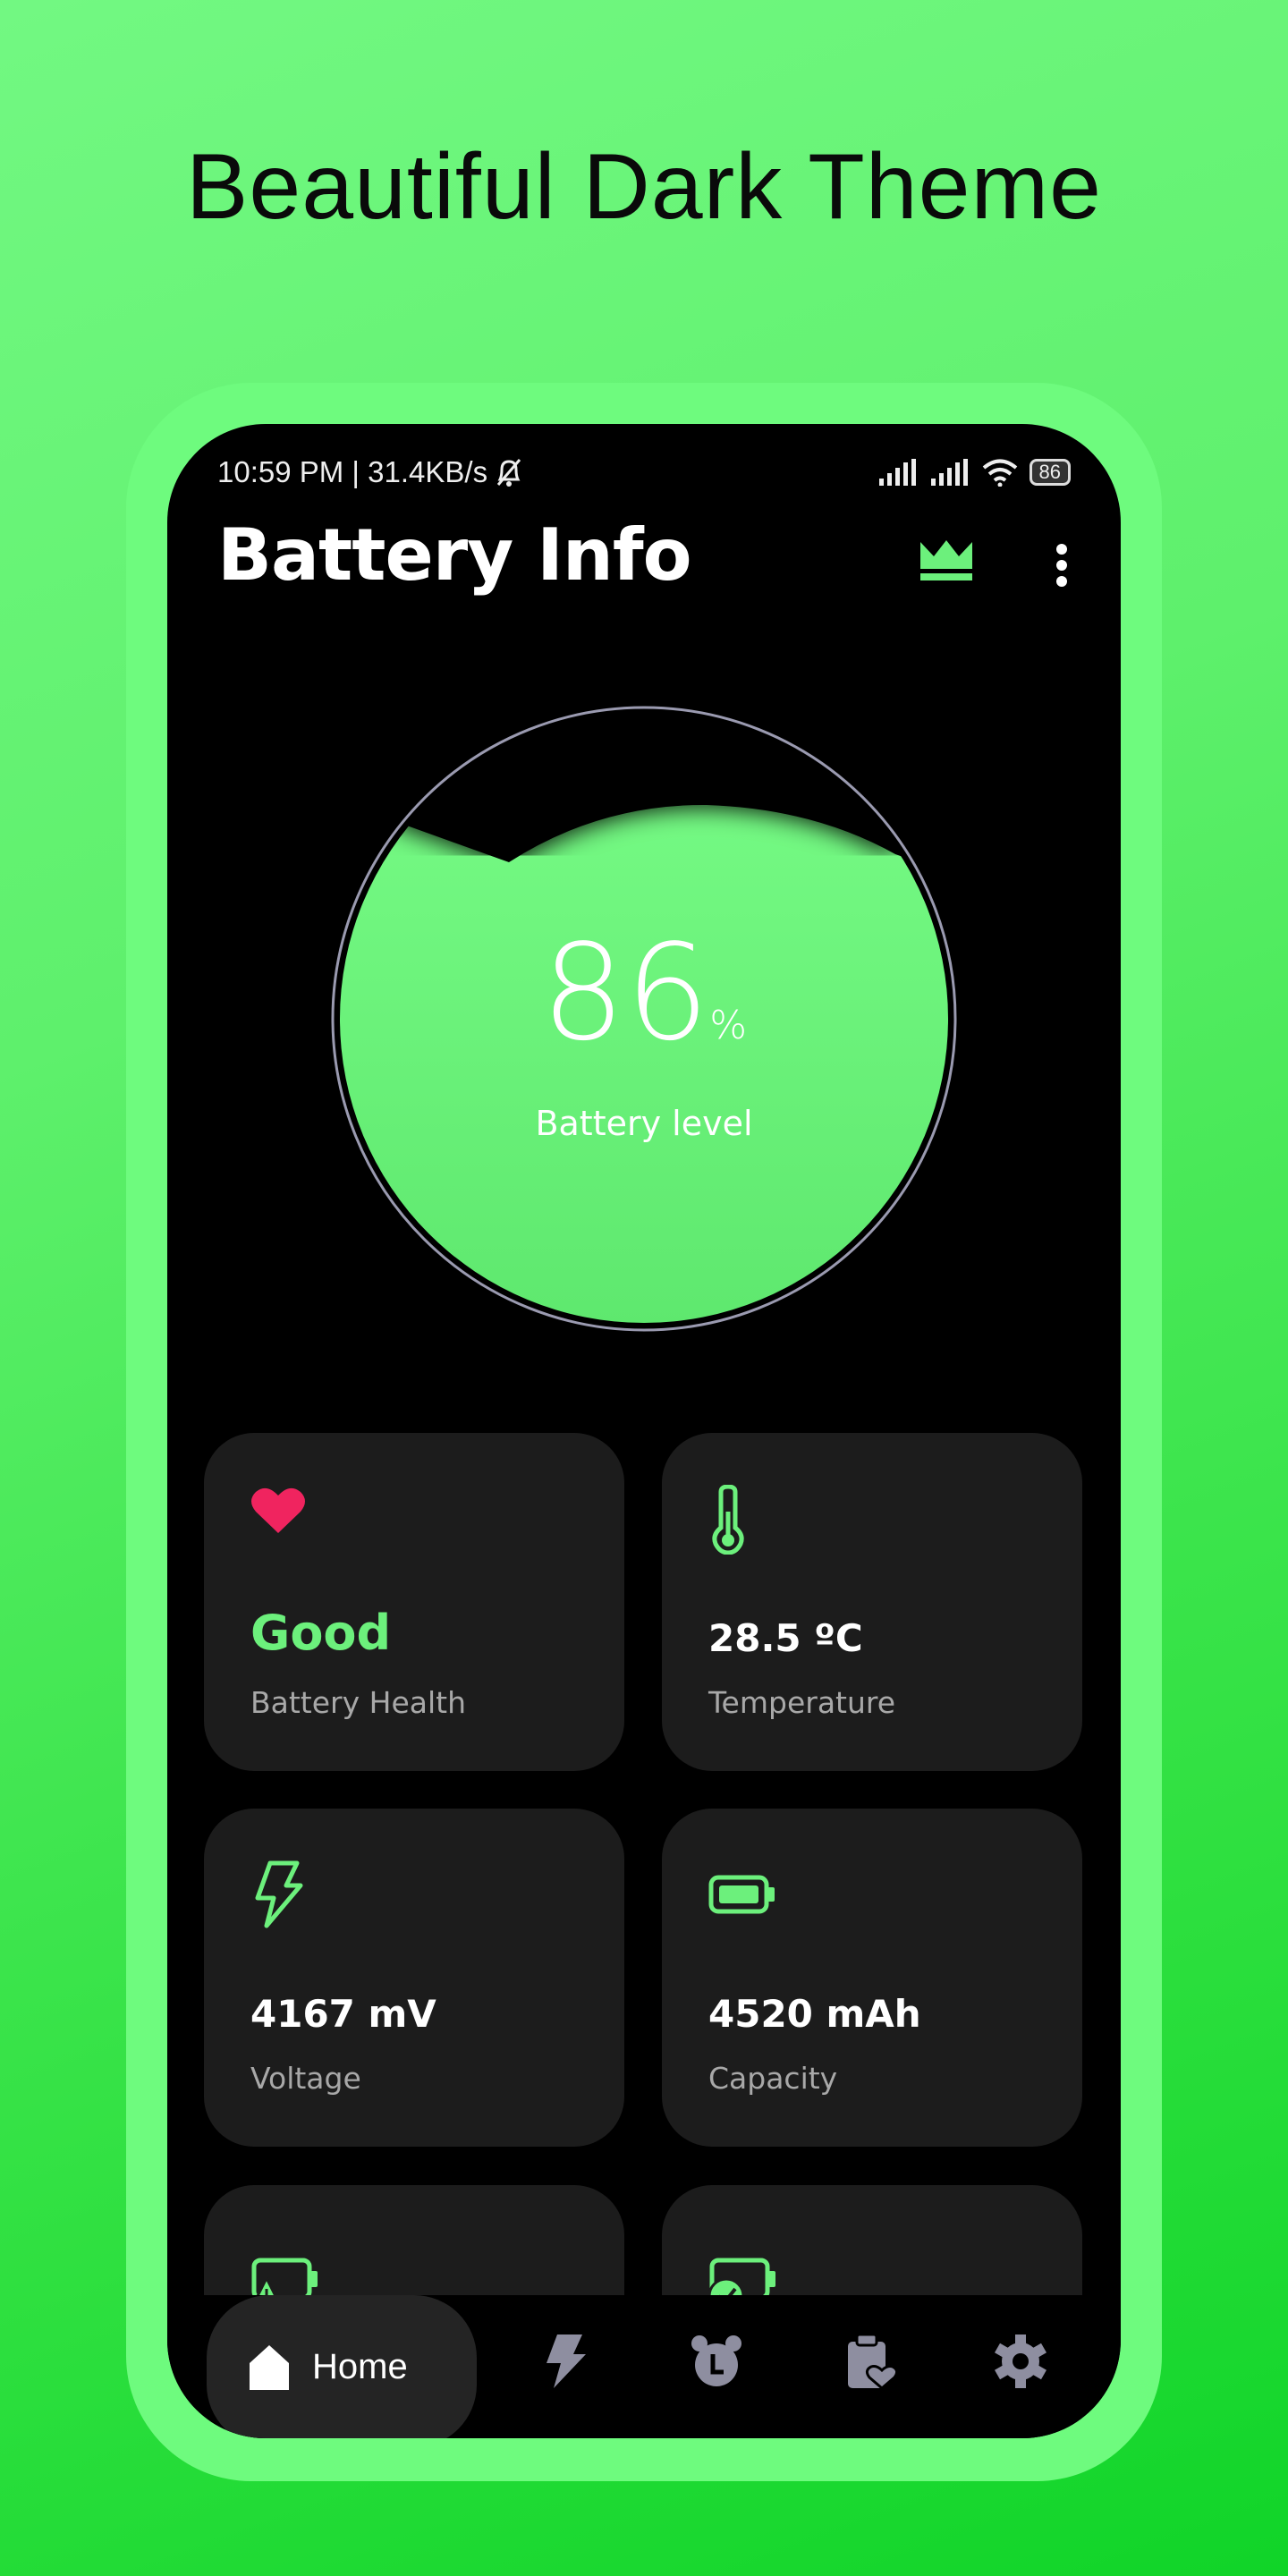 This screenshot has height=2576, width=1288. I want to click on card-value: 4167 mV, so click(343, 2014).